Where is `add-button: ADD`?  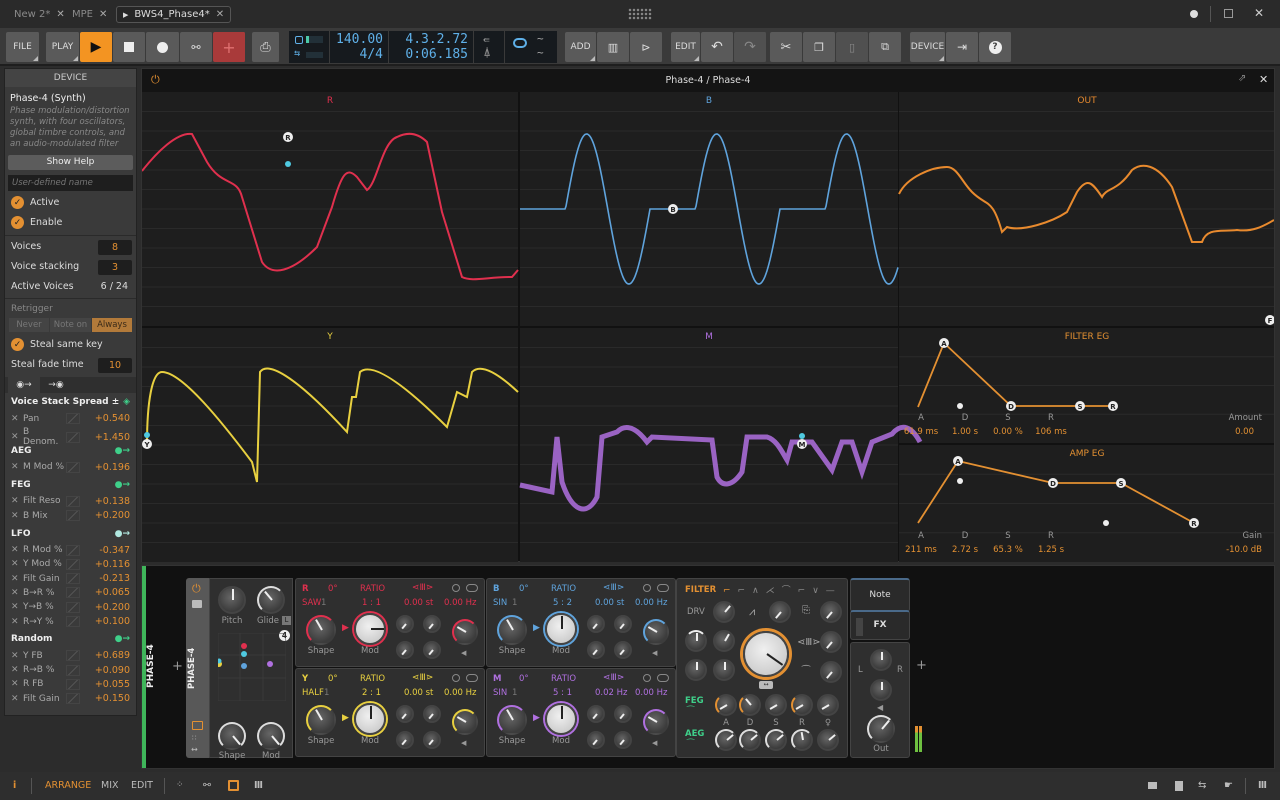 add-button: ADD is located at coordinates (581, 47).